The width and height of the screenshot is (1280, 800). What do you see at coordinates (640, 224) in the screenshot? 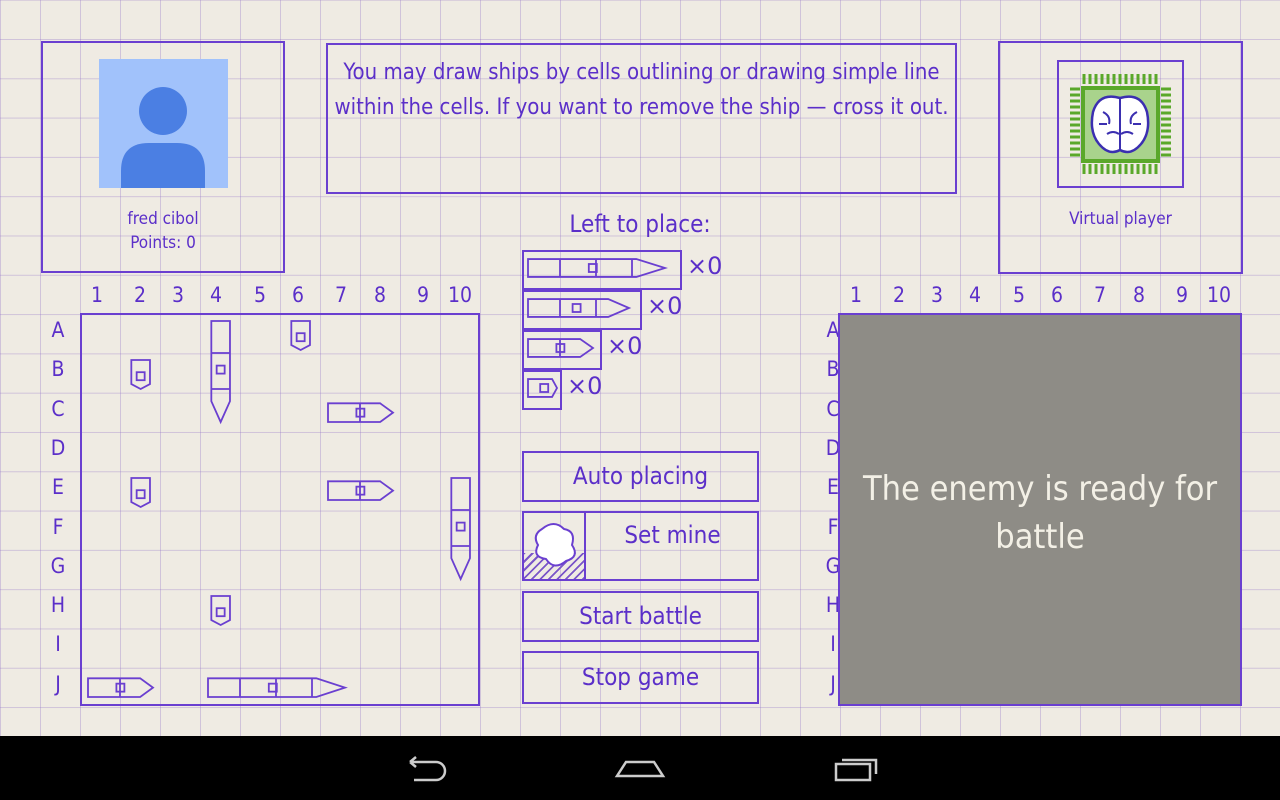
I see `left-to-place-title: Left to place:` at bounding box center [640, 224].